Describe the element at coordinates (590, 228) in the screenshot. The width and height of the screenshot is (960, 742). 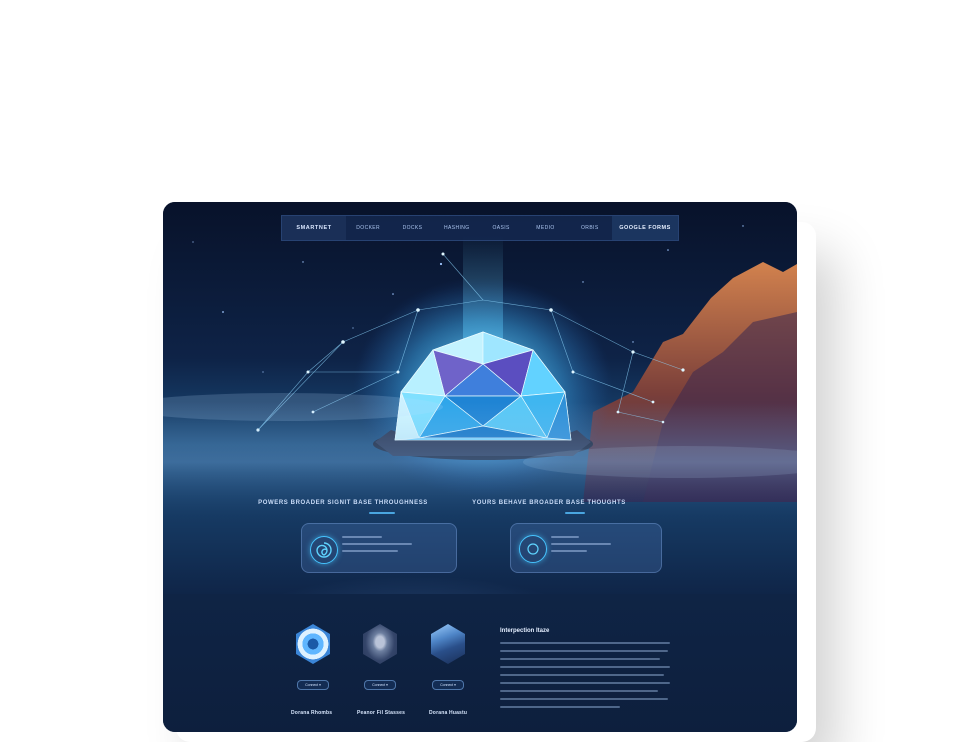
I see `nav-item-orbis: ORBIS` at that location.